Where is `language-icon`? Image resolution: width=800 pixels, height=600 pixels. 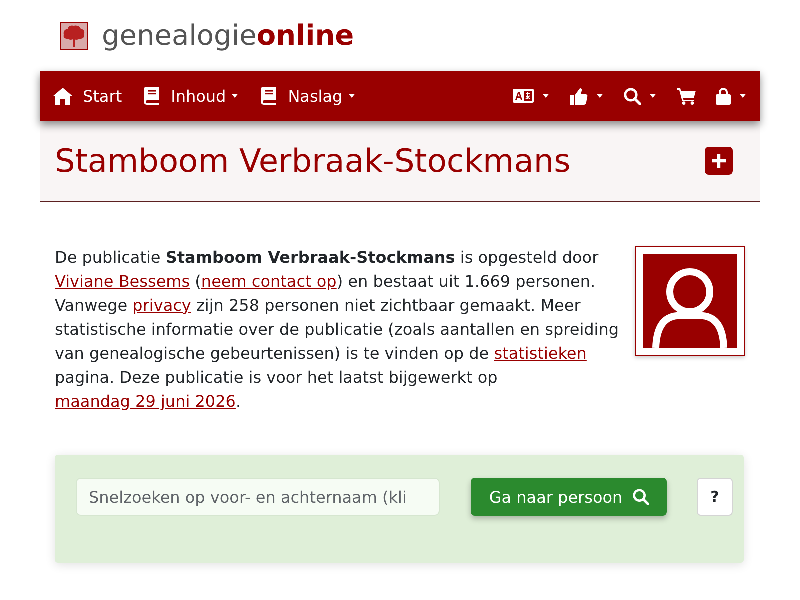
language-icon is located at coordinates (523, 96).